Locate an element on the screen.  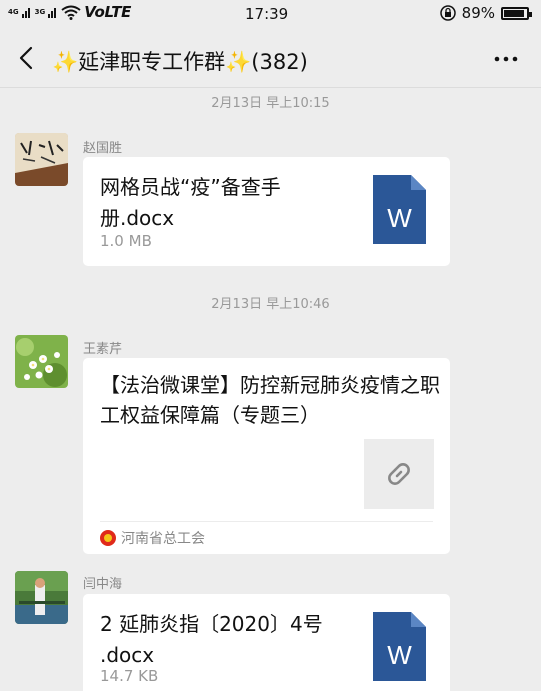
rotation-lock-icon is located at coordinates (447, 13).